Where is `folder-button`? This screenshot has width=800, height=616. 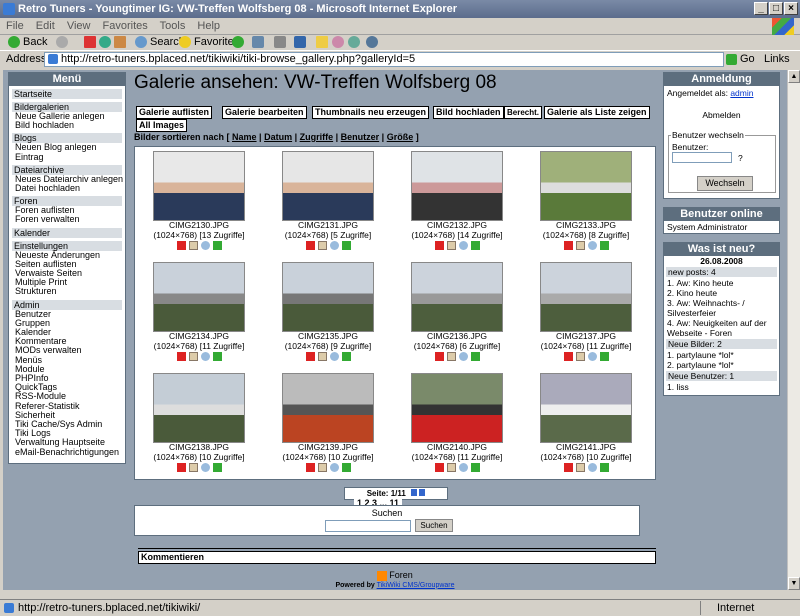 folder-button is located at coordinates (322, 42).